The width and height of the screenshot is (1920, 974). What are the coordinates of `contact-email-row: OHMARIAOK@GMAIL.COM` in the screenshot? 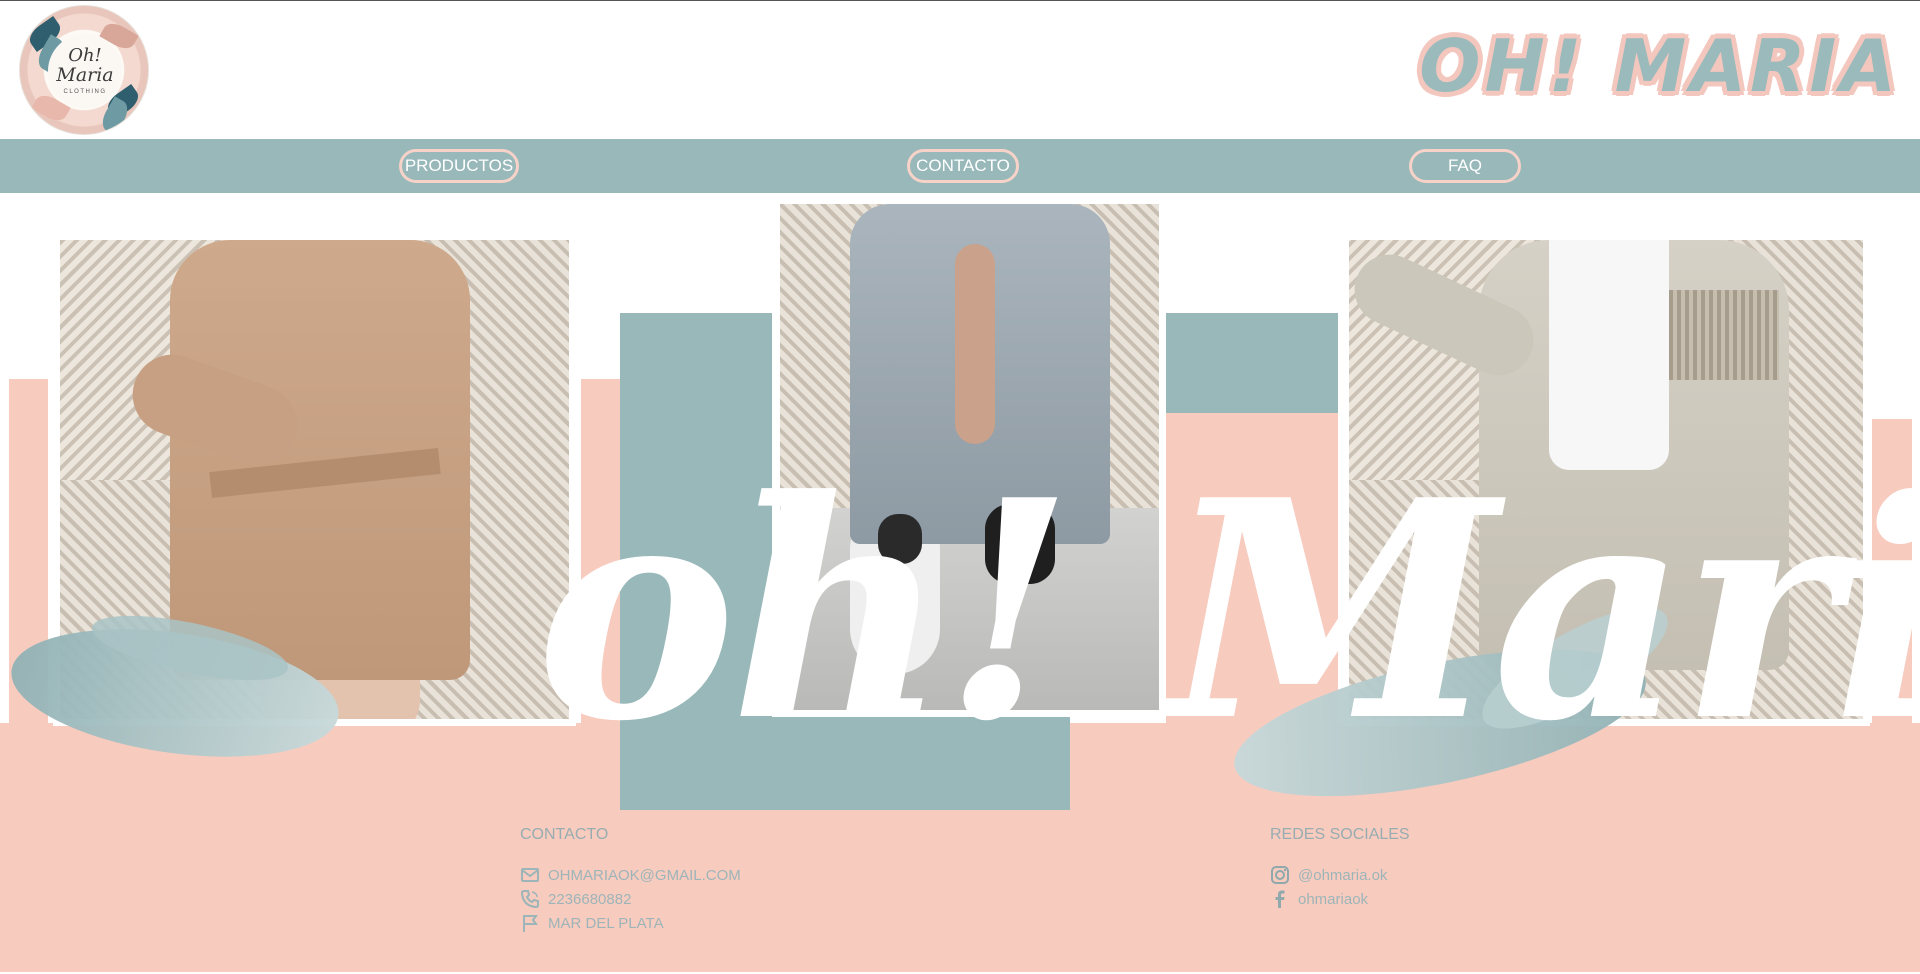 It's located at (630, 875).